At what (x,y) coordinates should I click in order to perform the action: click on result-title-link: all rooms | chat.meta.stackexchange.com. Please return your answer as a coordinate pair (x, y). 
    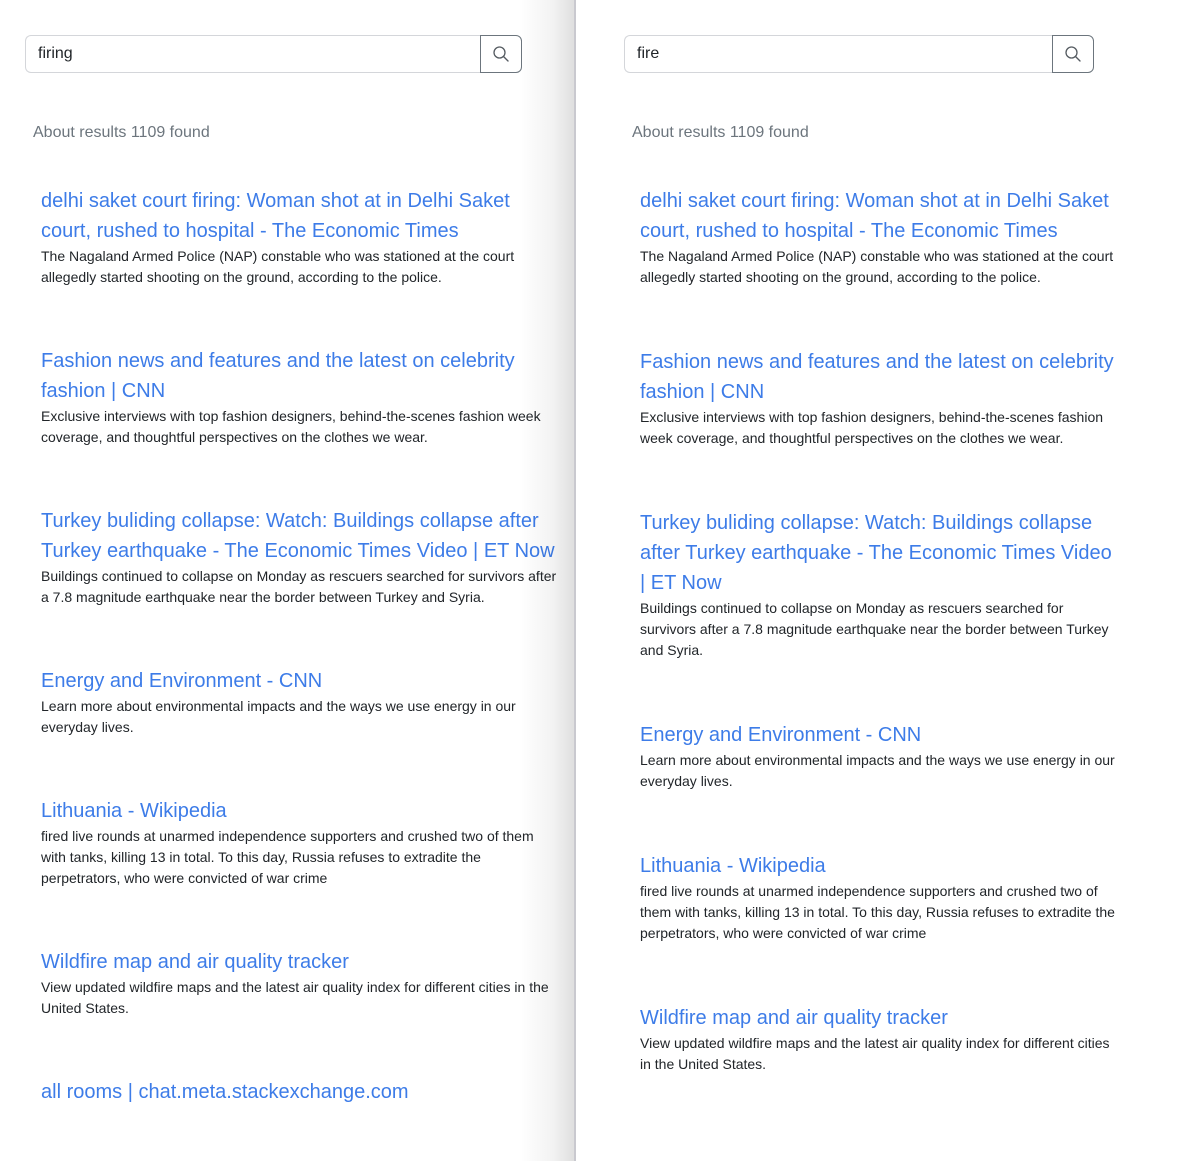
    Looking at the image, I should click on (300, 1092).